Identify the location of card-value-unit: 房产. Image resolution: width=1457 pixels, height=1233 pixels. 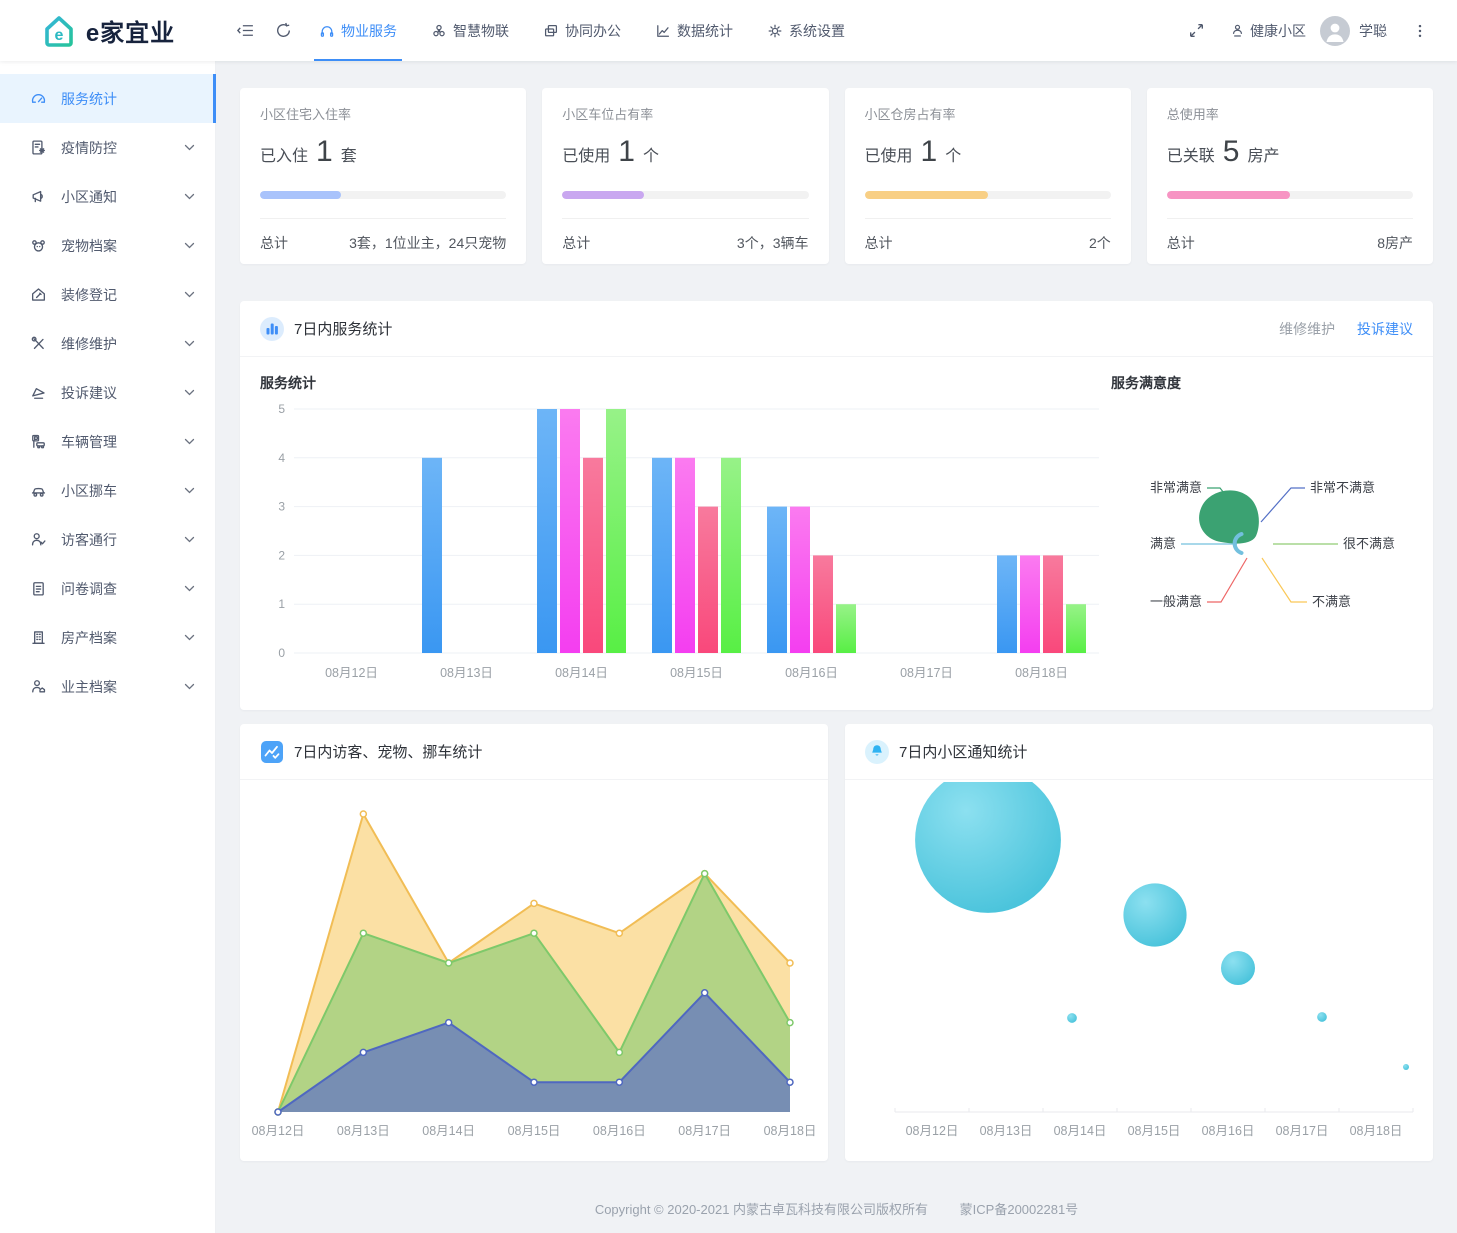
(1263, 156).